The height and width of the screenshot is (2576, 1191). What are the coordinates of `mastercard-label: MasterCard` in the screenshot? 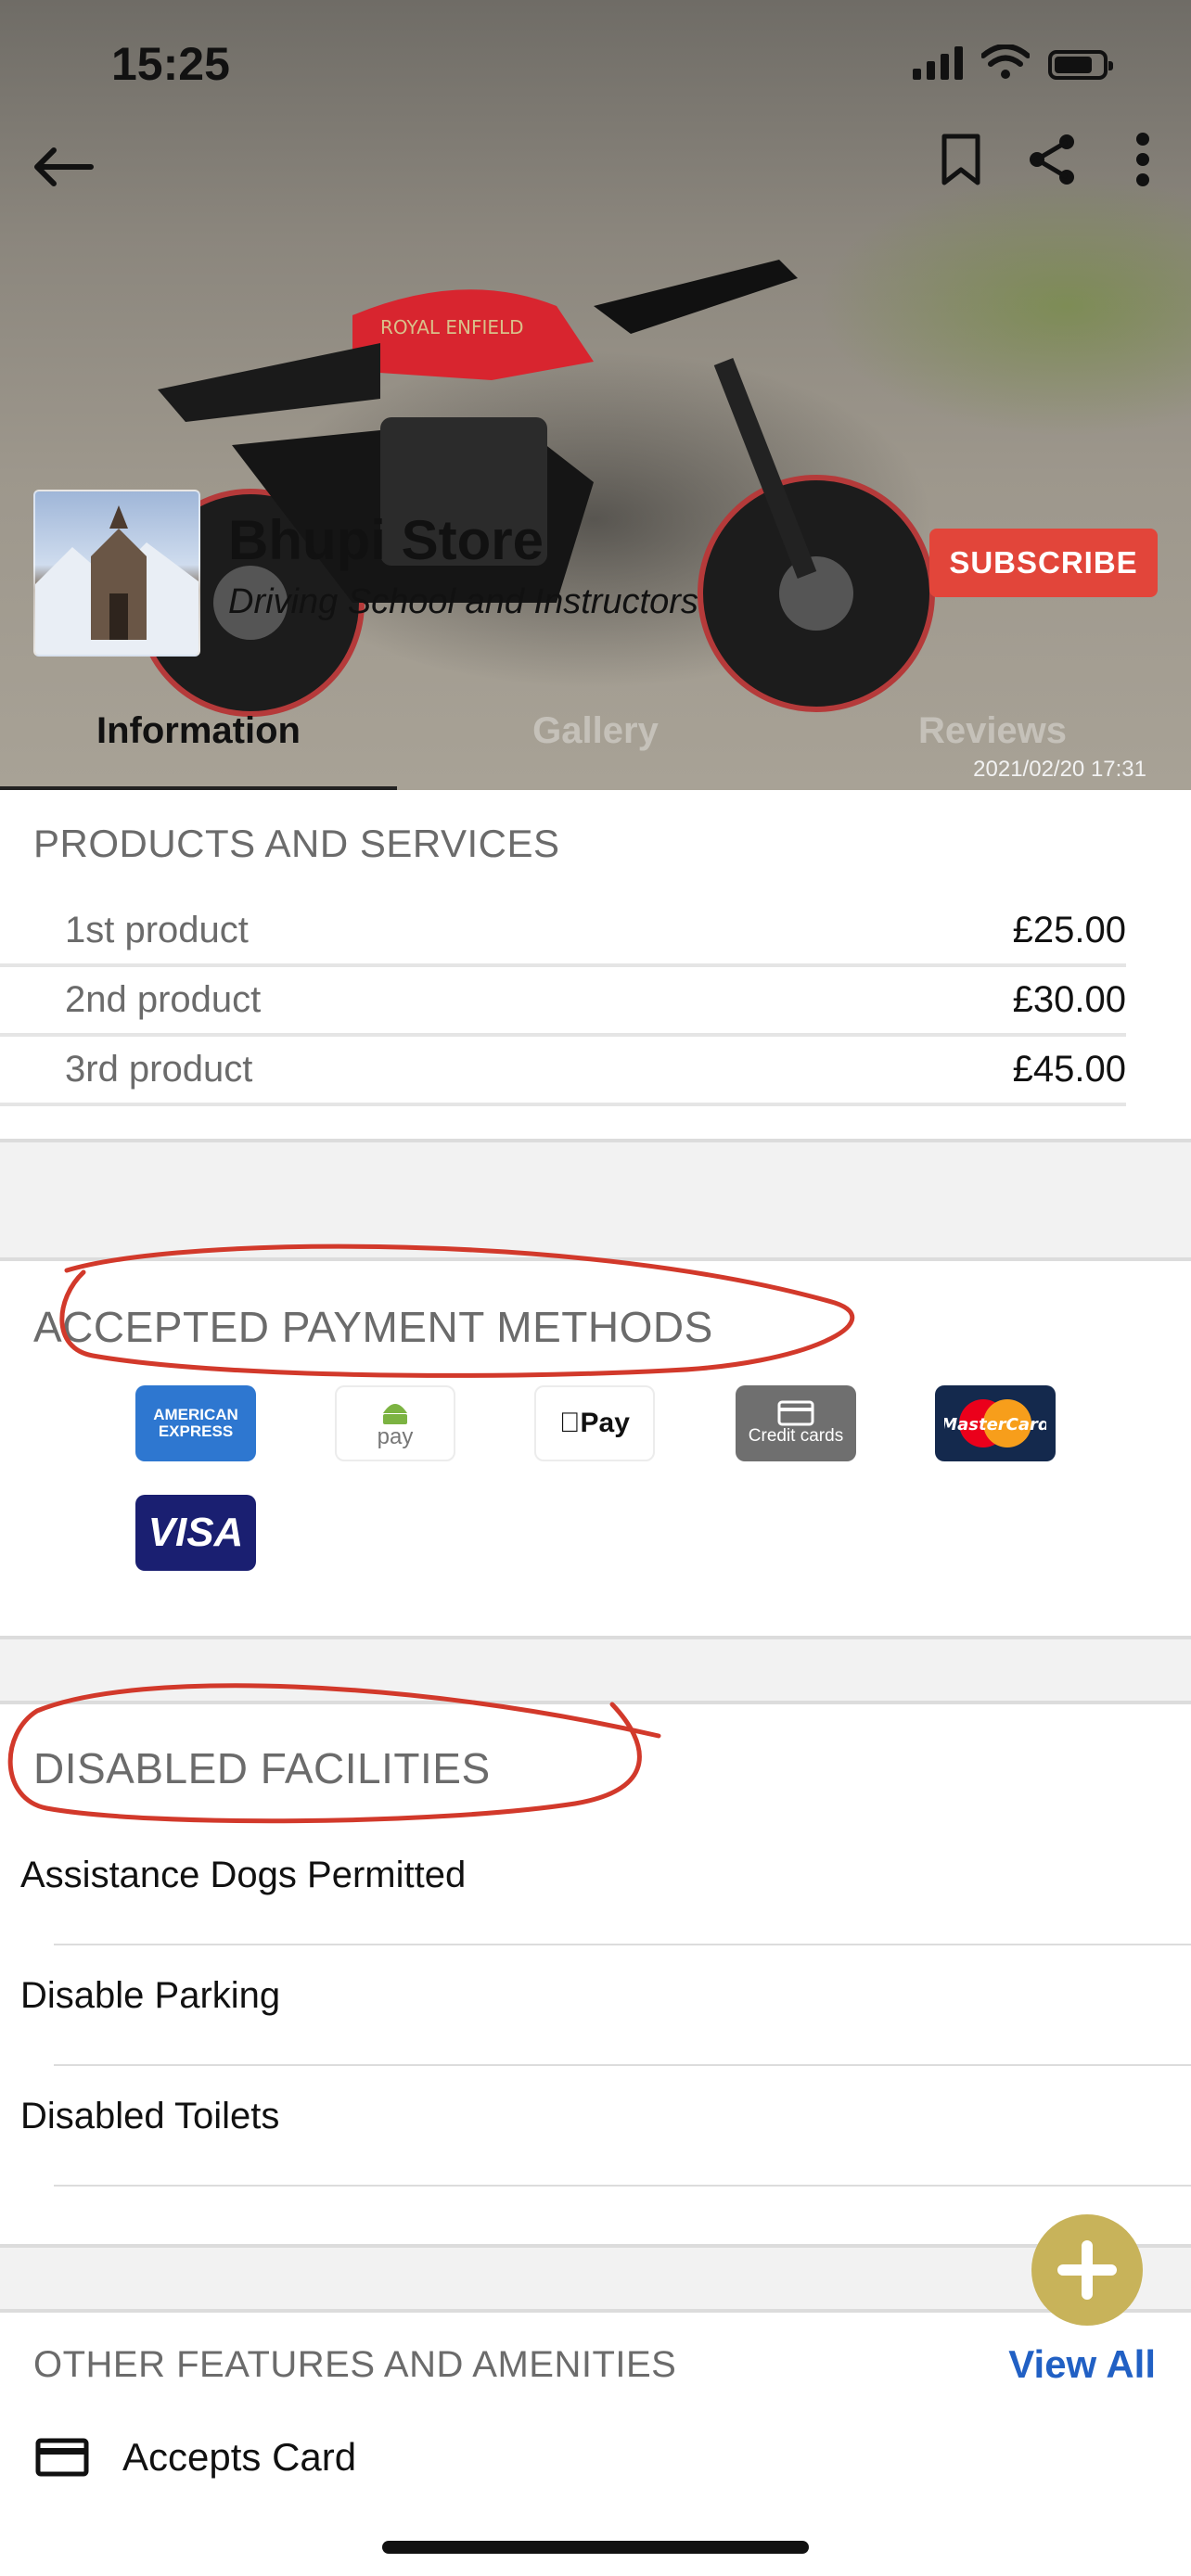 It's located at (995, 1425).